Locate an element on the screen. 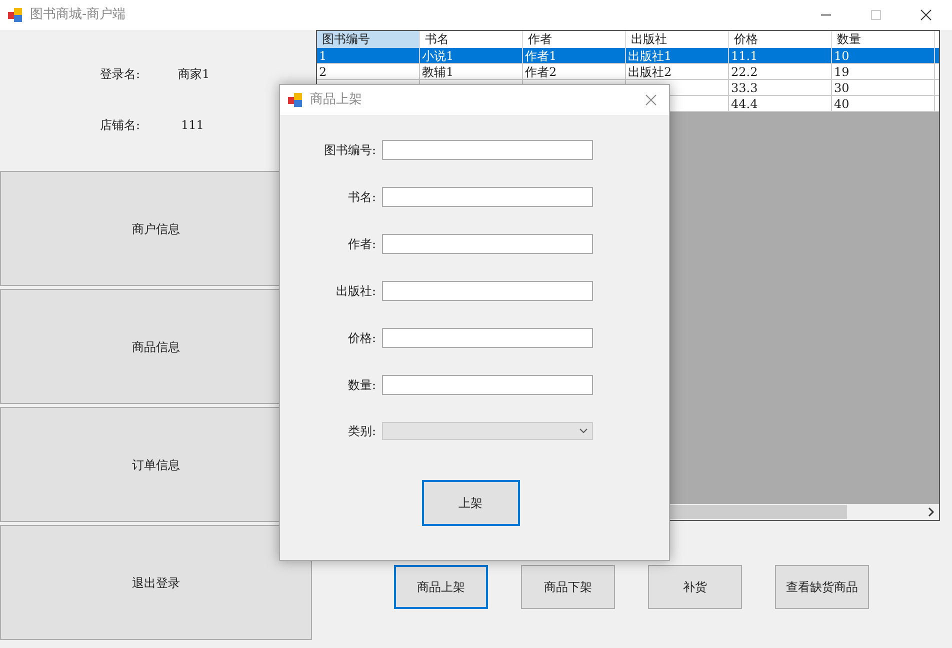 The width and height of the screenshot is (952, 648). field-label: 登录名: is located at coordinates (121, 74).